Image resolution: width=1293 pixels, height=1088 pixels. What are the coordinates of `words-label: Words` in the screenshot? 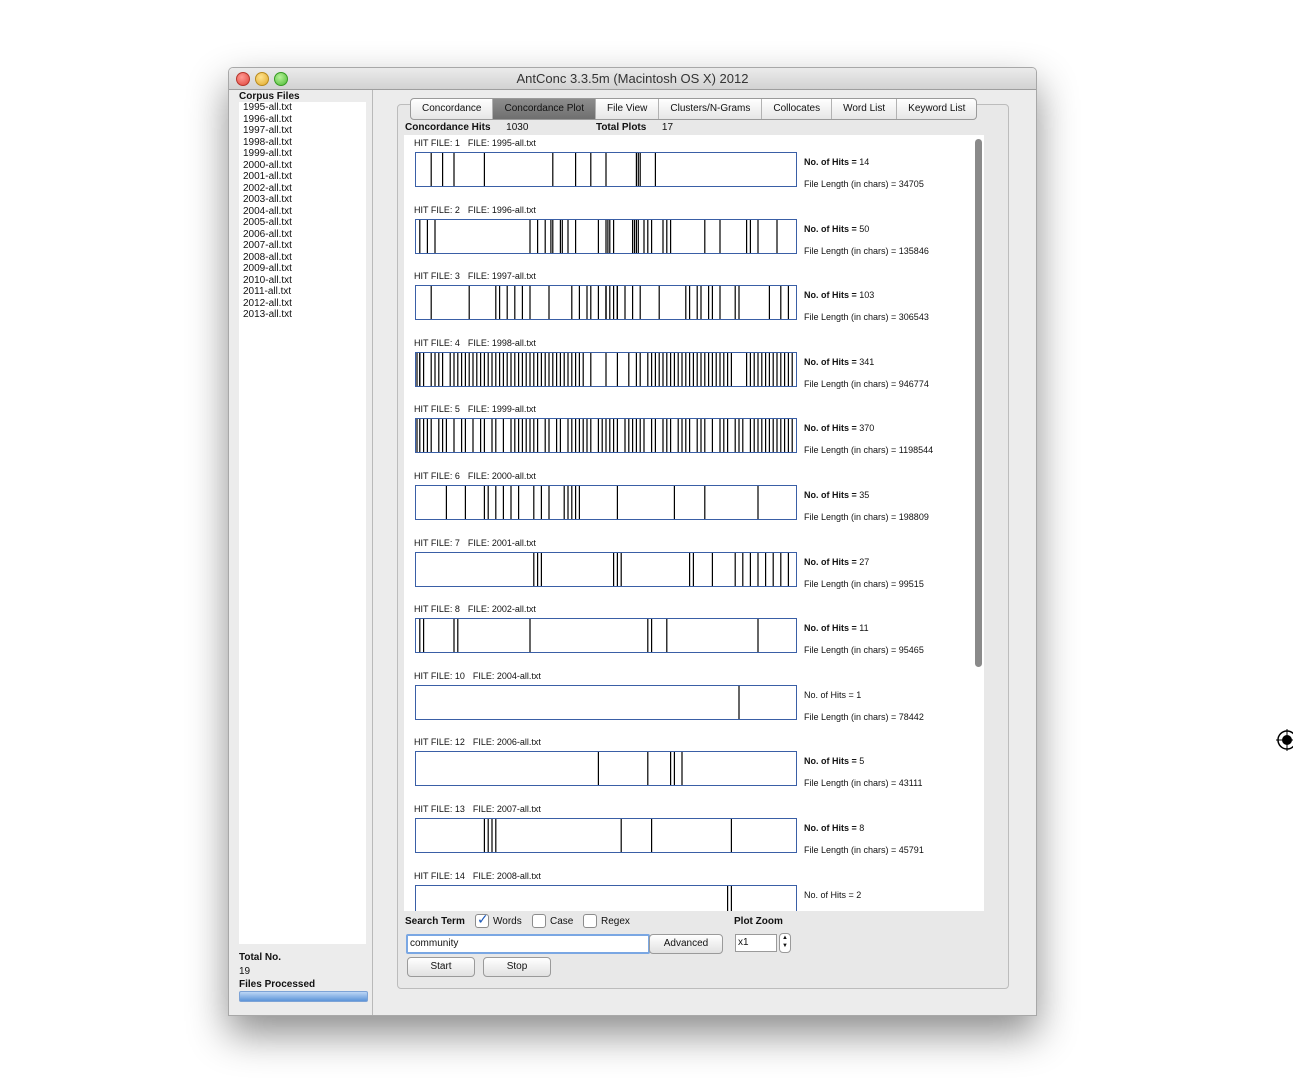 It's located at (507, 921).